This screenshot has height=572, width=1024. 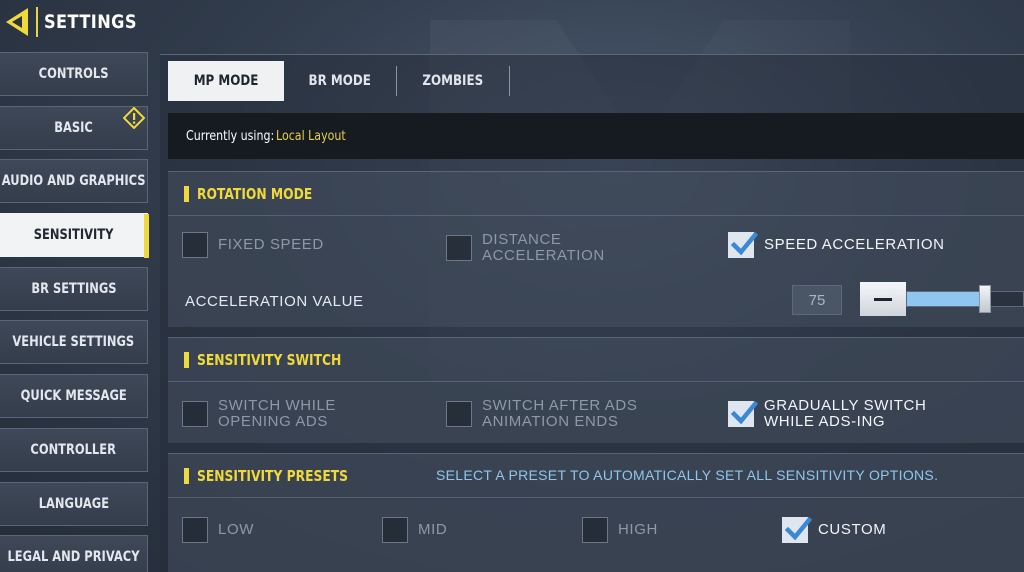 I want to click on option-label: SPEED ACCELERATION, so click(x=854, y=244).